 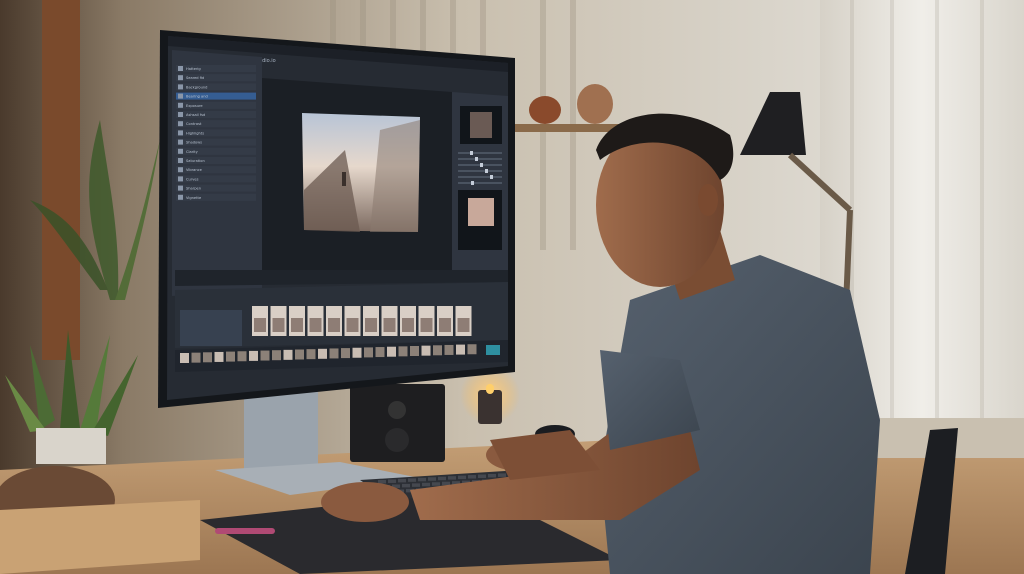 What do you see at coordinates (595, 104) in the screenshot?
I see `shelf-pot` at bounding box center [595, 104].